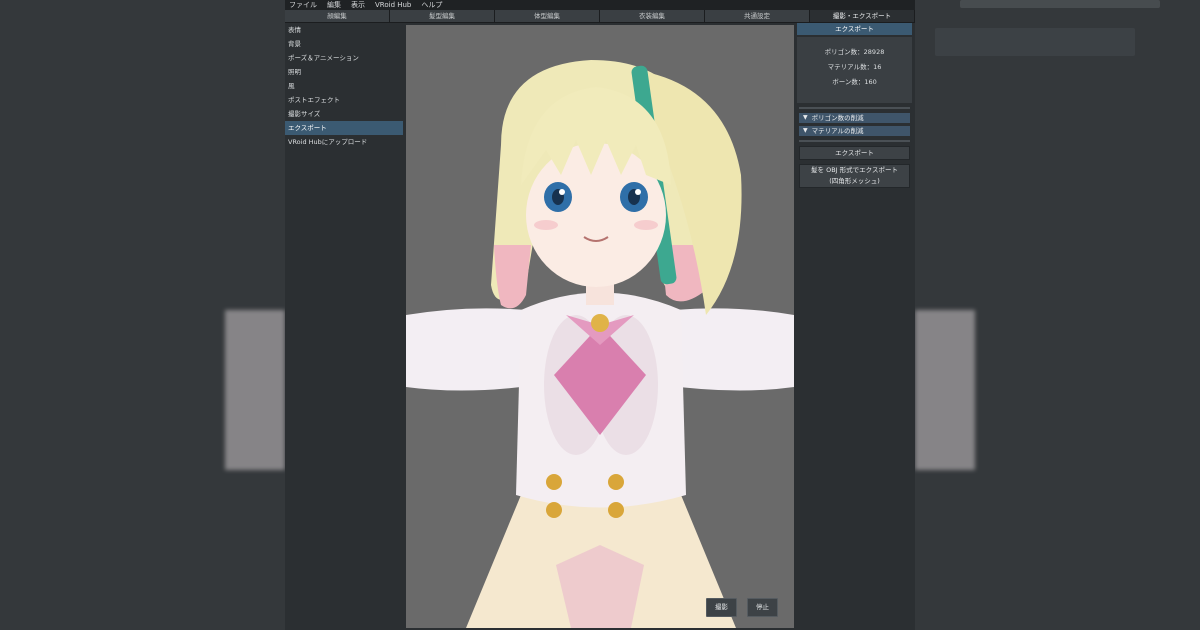  Describe the element at coordinates (344, 72) in the screenshot. I see `sidebar-item-lighting: 照明` at that location.